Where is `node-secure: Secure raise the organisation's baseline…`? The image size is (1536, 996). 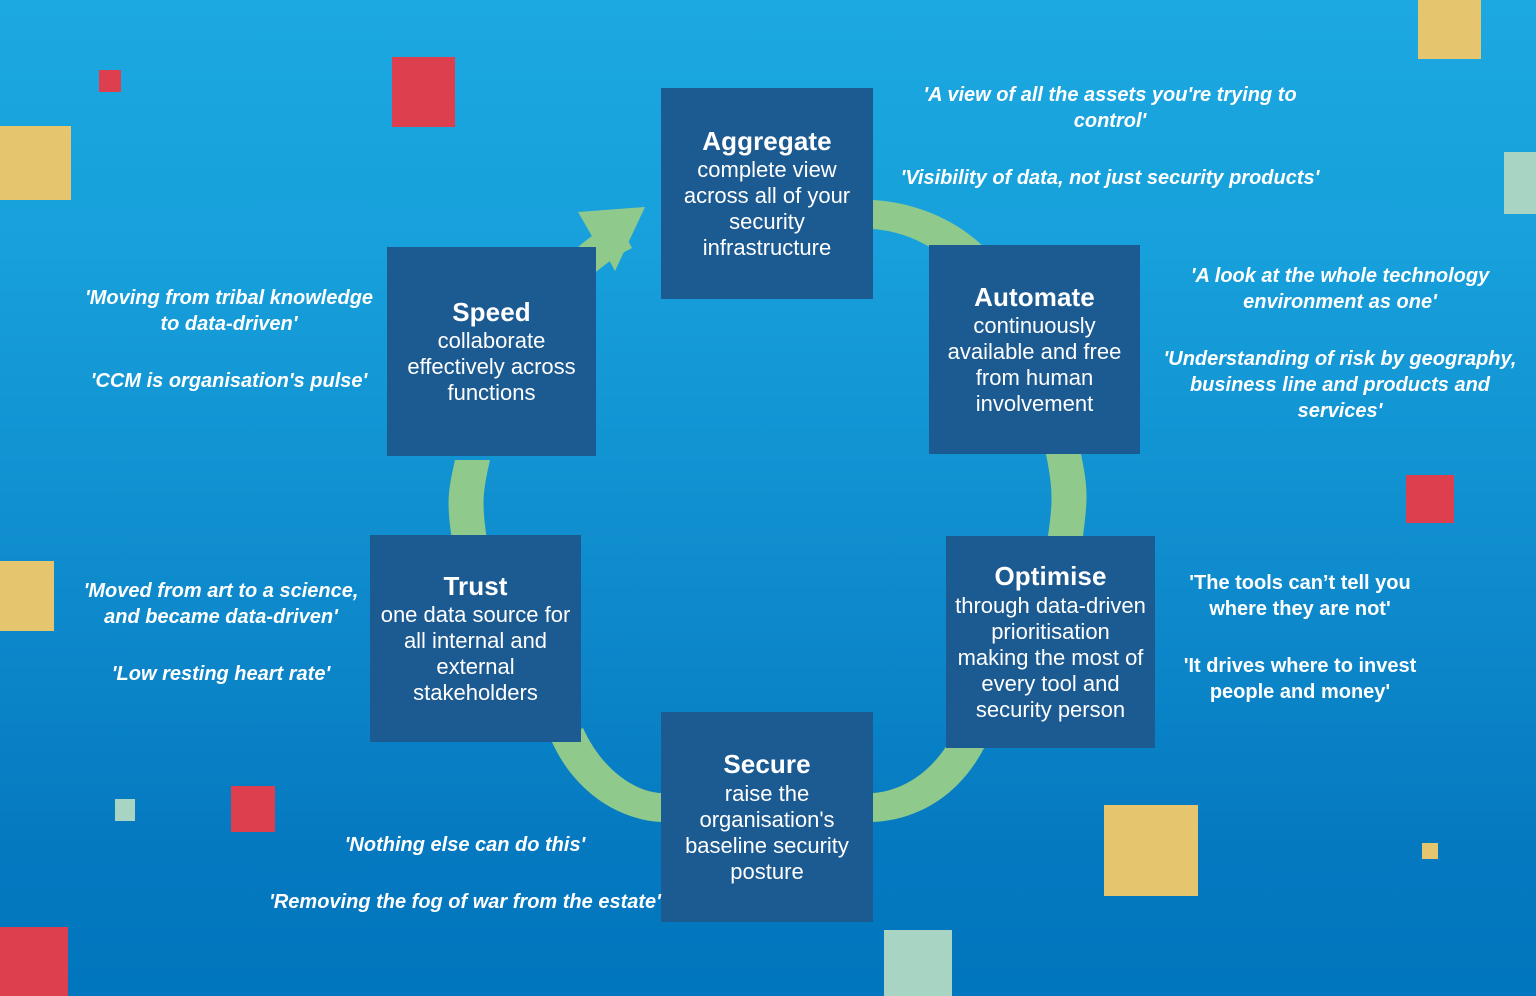 node-secure: Secure raise the organisation's baseline… is located at coordinates (767, 817).